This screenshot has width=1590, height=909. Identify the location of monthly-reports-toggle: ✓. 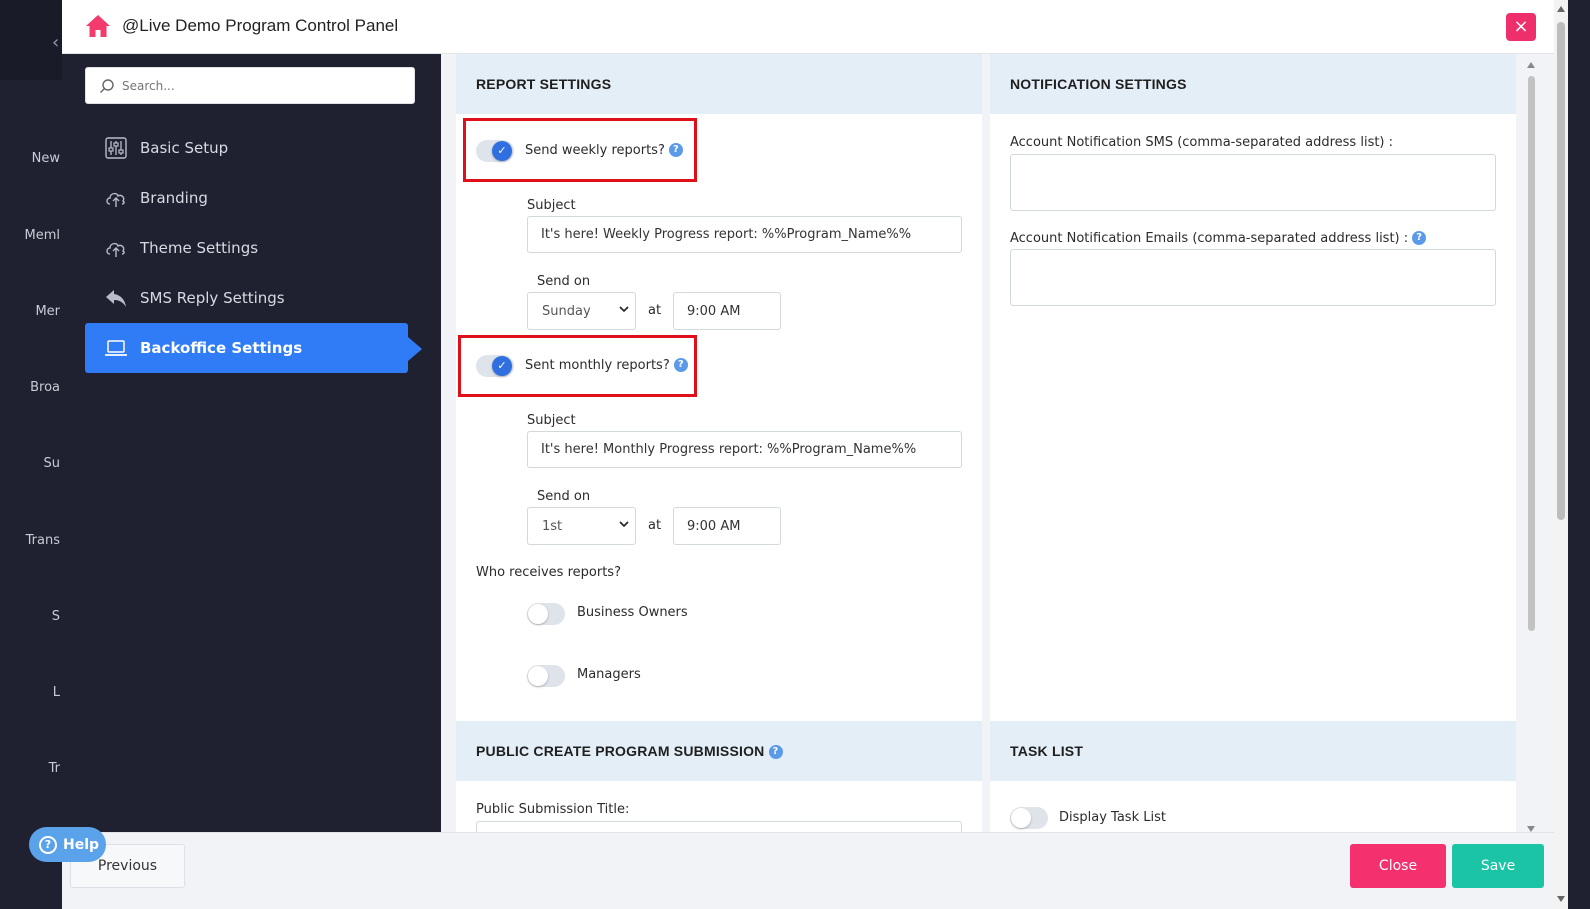
(495, 366).